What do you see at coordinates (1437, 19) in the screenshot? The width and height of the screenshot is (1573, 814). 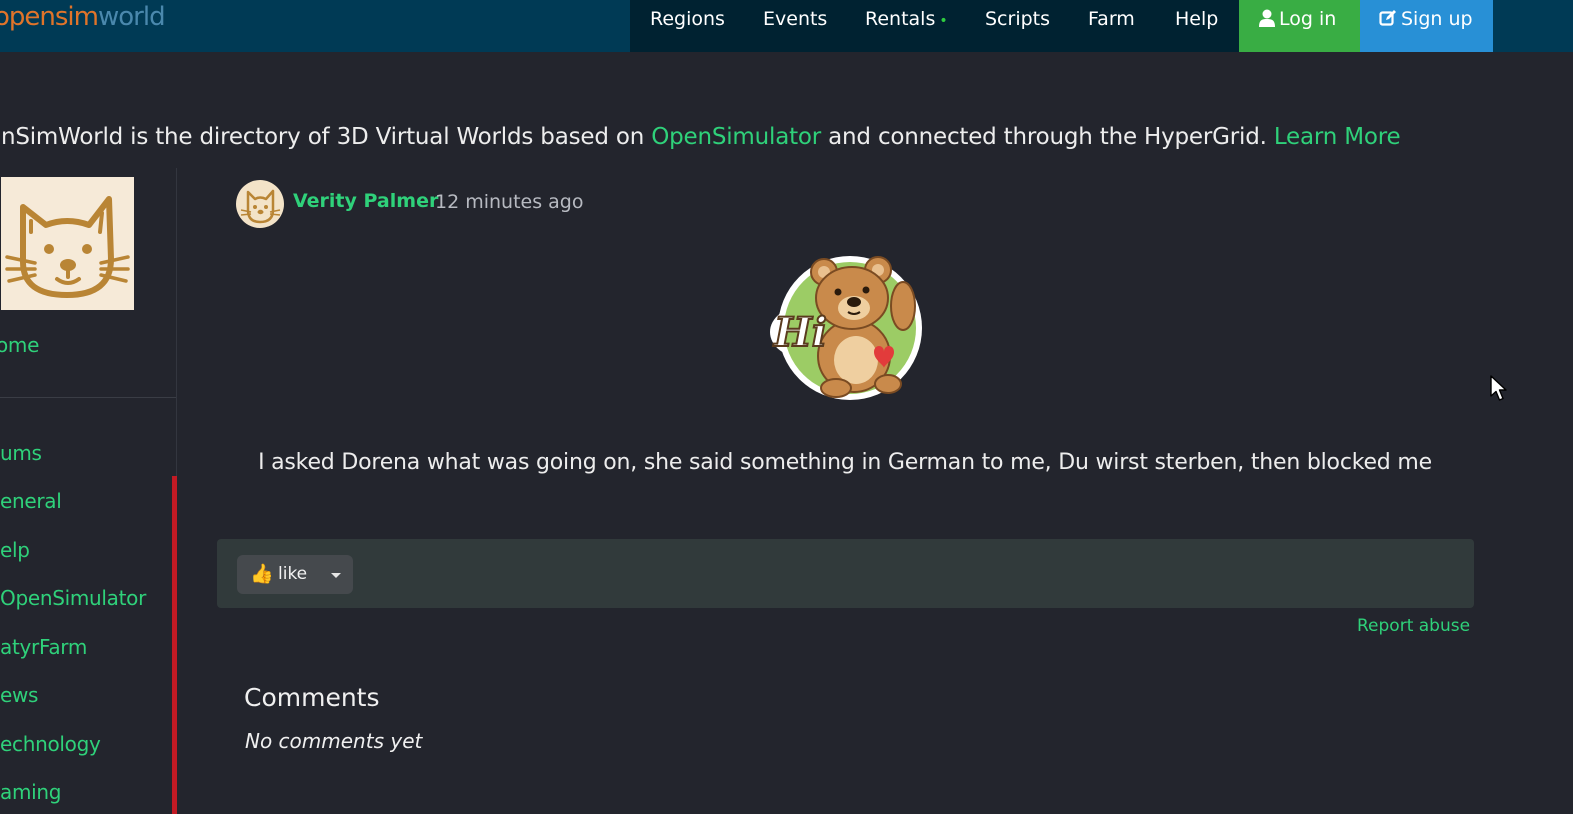 I see `signup-label: Sign up` at bounding box center [1437, 19].